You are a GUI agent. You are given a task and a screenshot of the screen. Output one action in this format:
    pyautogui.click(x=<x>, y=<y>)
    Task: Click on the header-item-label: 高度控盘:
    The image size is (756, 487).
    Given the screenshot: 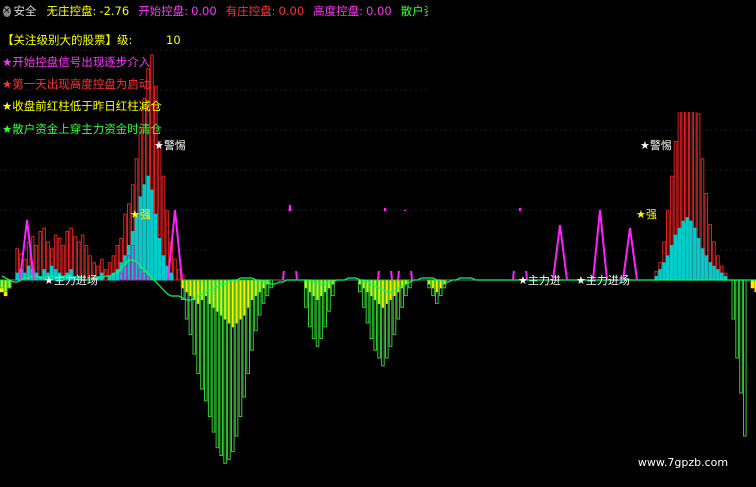 What is the action you would take?
    pyautogui.click(x=338, y=11)
    